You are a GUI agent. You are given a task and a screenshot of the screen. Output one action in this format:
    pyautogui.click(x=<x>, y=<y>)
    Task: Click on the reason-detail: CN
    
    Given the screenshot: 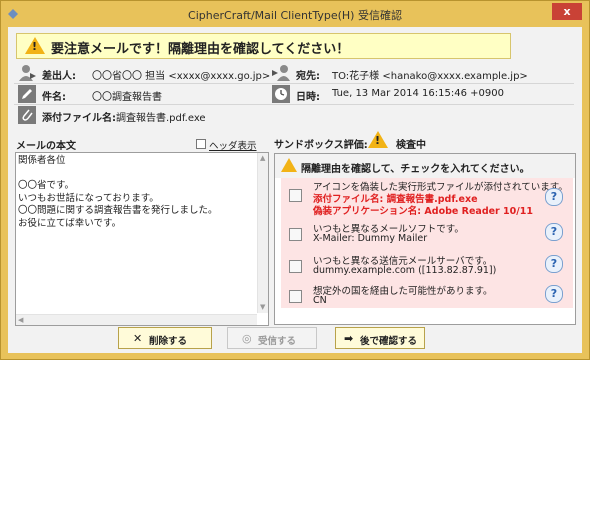 What is the action you would take?
    pyautogui.click(x=320, y=300)
    